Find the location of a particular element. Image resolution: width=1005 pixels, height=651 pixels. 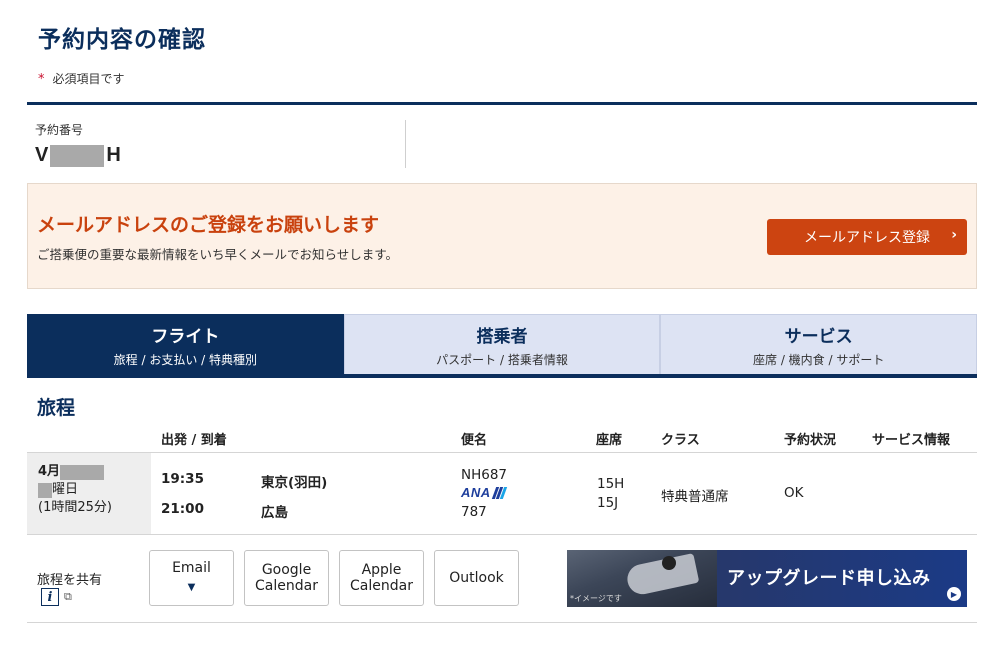

header-seat: 座席 is located at coordinates (609, 440).